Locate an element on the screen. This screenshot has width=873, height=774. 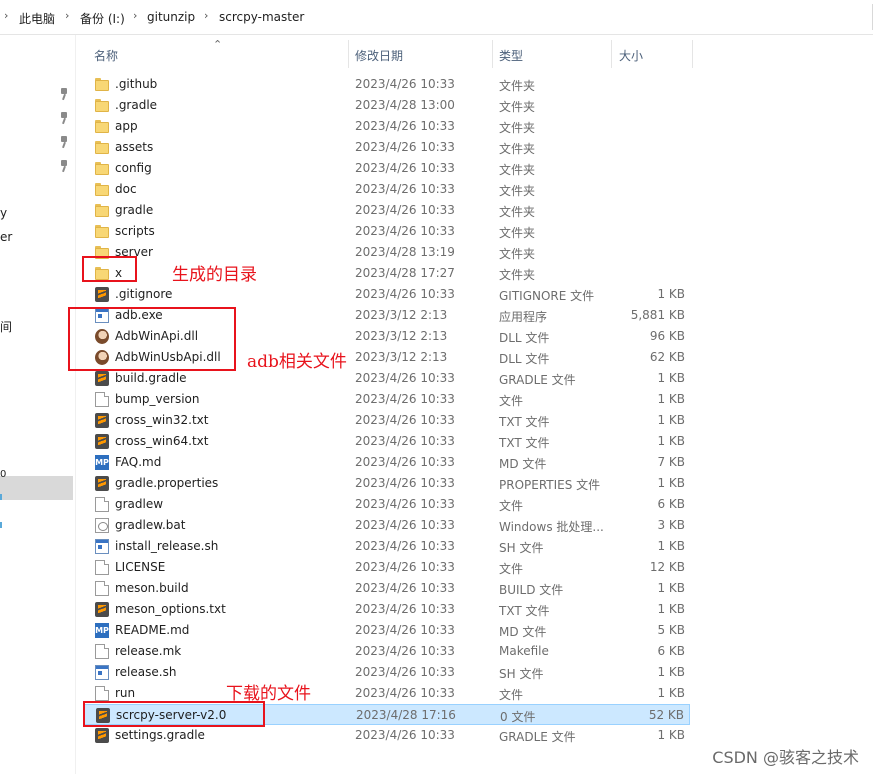
column-header-type: 类型 is located at coordinates (552, 54).